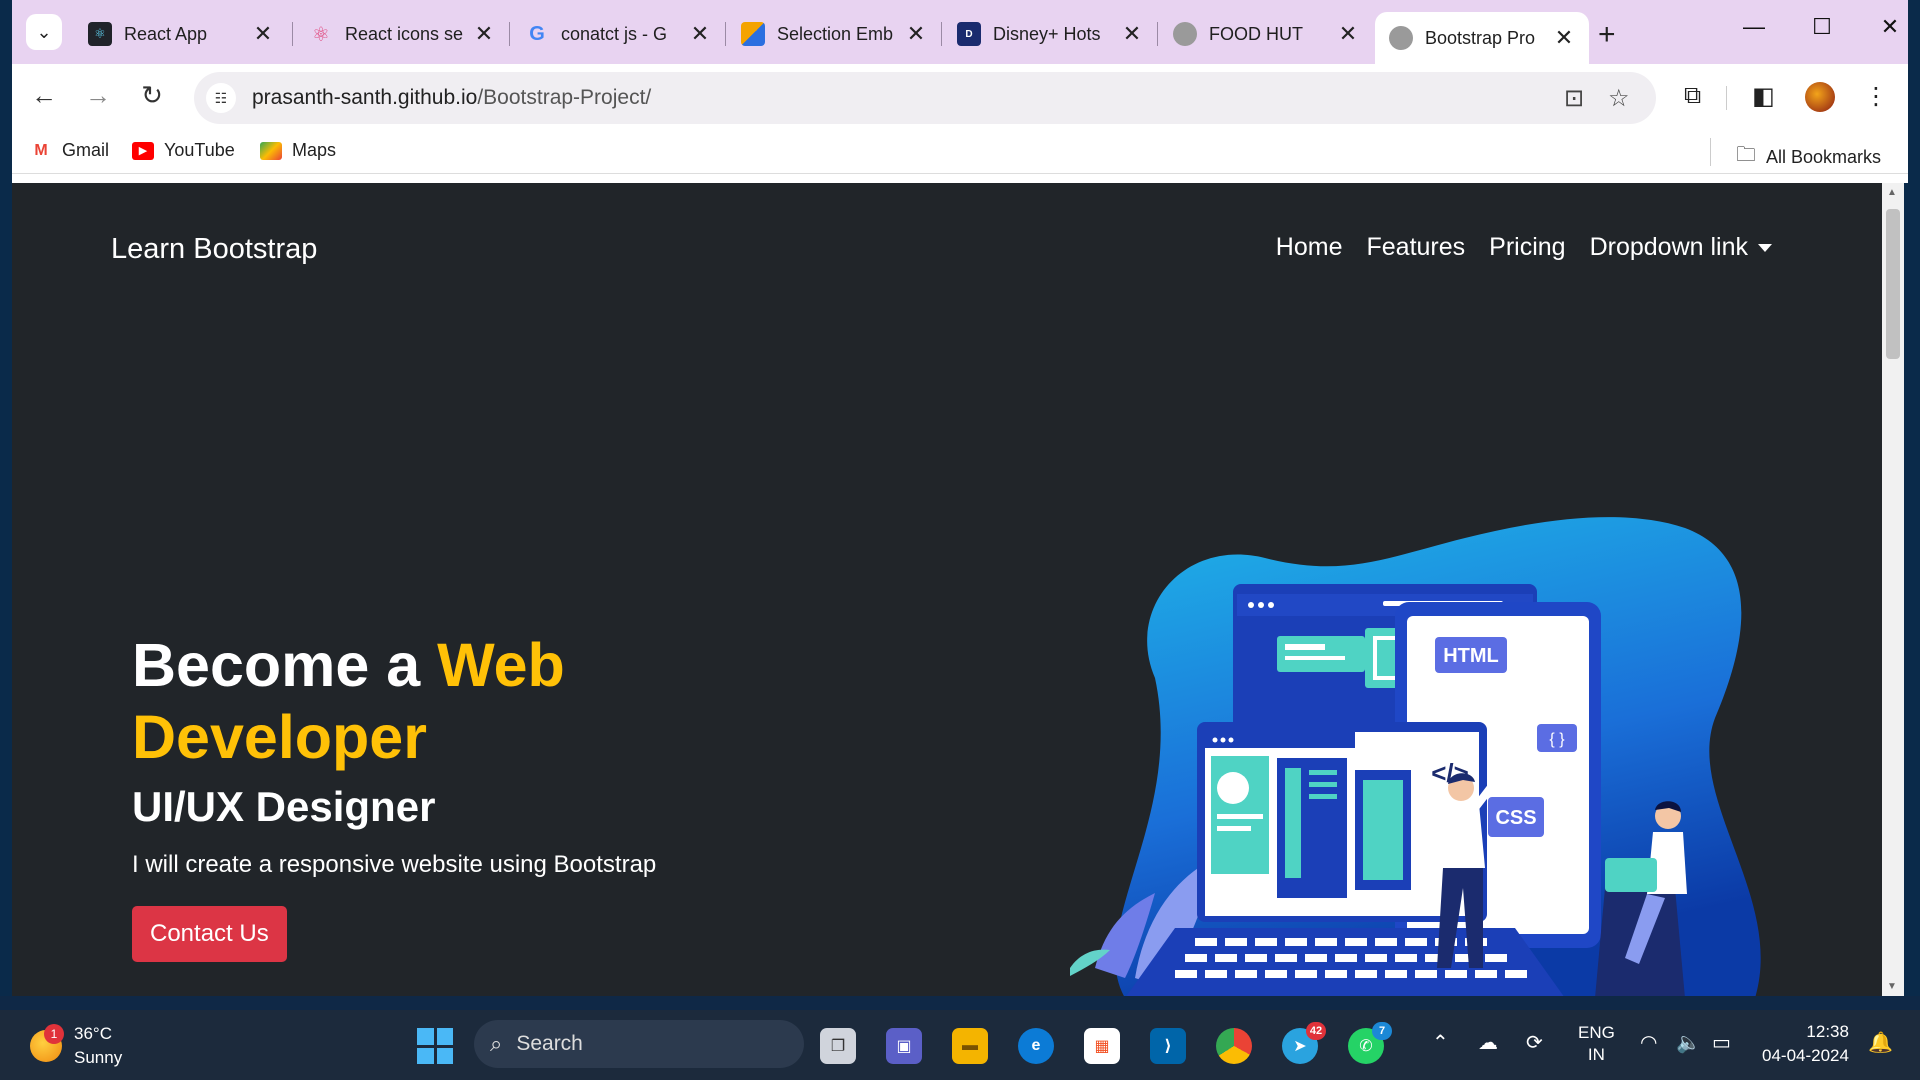 This screenshot has height=1080, width=1920. I want to click on background-window-strip, so click(960, 1003).